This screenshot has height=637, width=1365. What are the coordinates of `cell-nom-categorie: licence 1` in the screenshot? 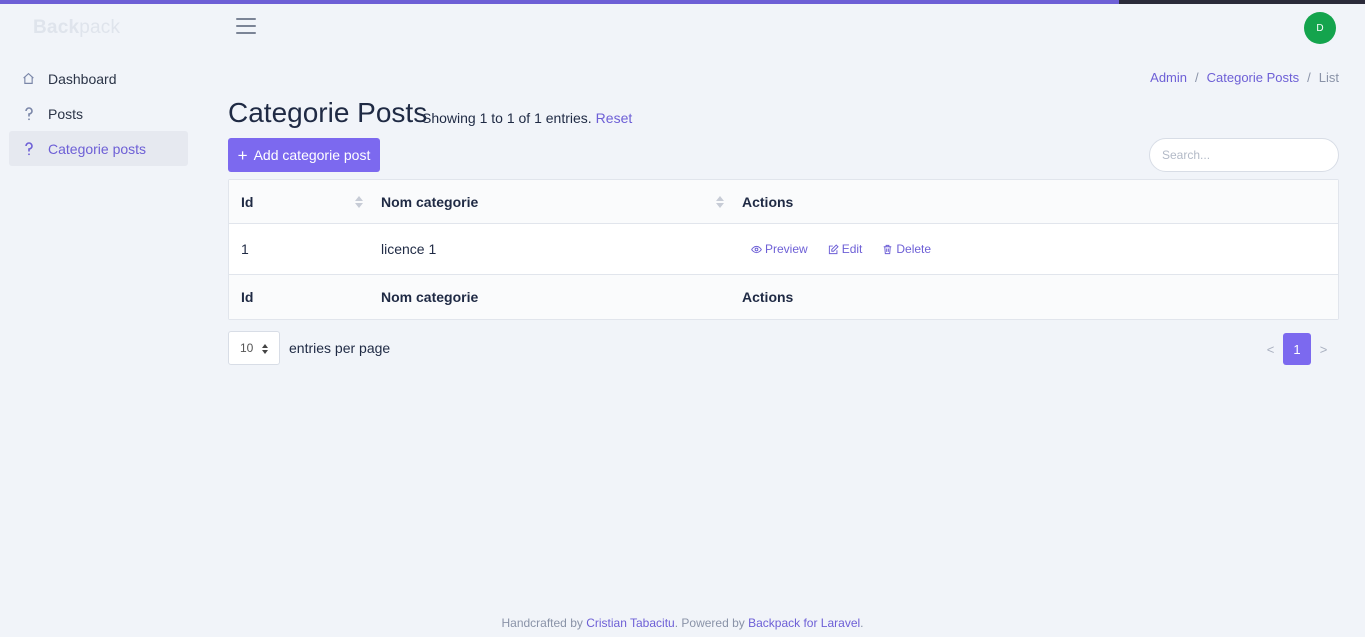 It's located at (409, 249).